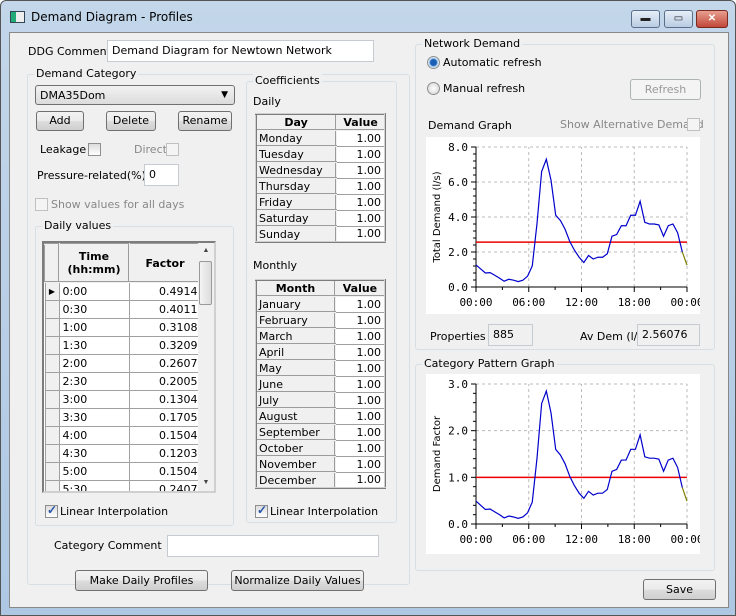 The width and height of the screenshot is (736, 616). Describe the element at coordinates (94, 263) in the screenshot. I see `time-column-header: Time (hh:mm)` at that location.